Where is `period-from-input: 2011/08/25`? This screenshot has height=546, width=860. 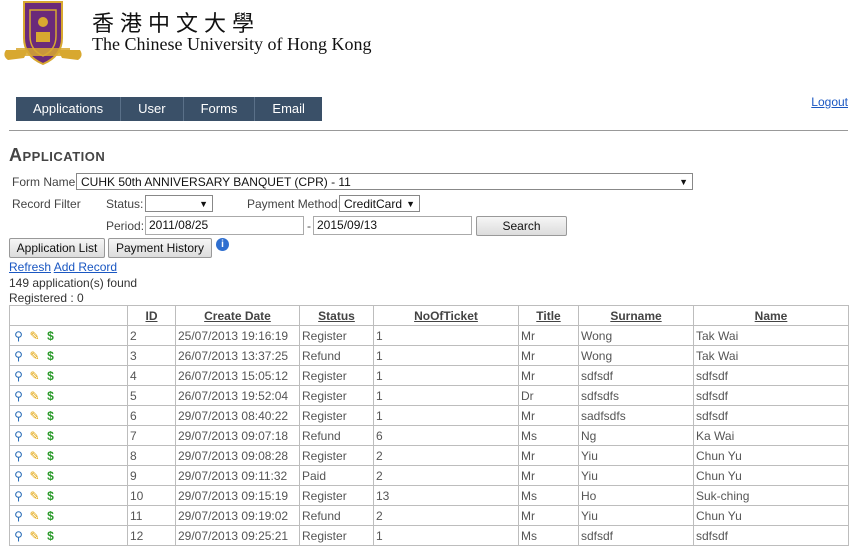
period-from-input: 2011/08/25 is located at coordinates (224, 225).